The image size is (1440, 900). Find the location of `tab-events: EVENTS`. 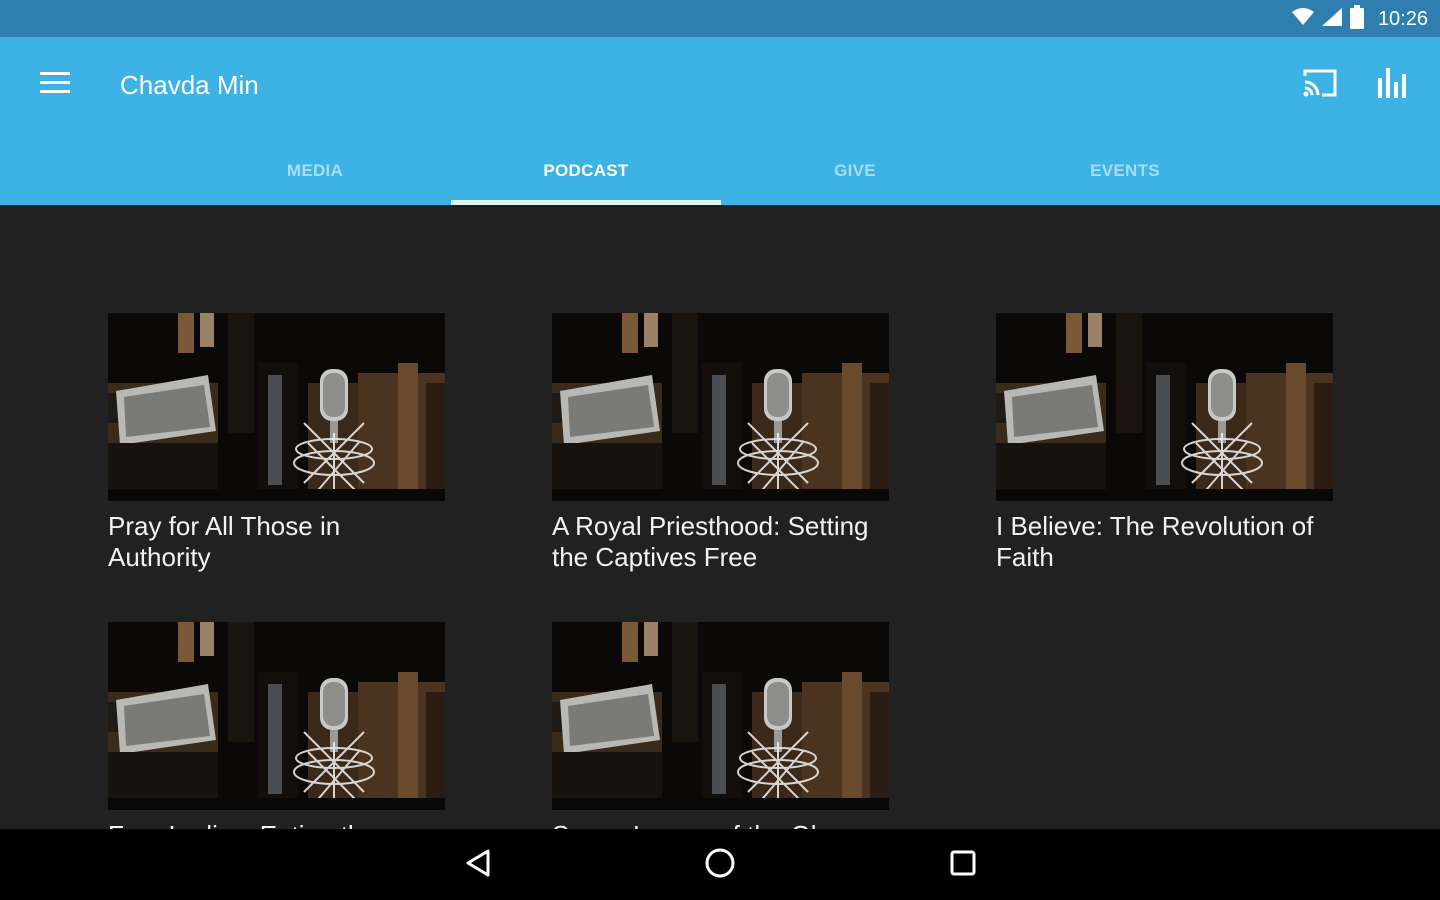

tab-events: EVENTS is located at coordinates (1125, 171).